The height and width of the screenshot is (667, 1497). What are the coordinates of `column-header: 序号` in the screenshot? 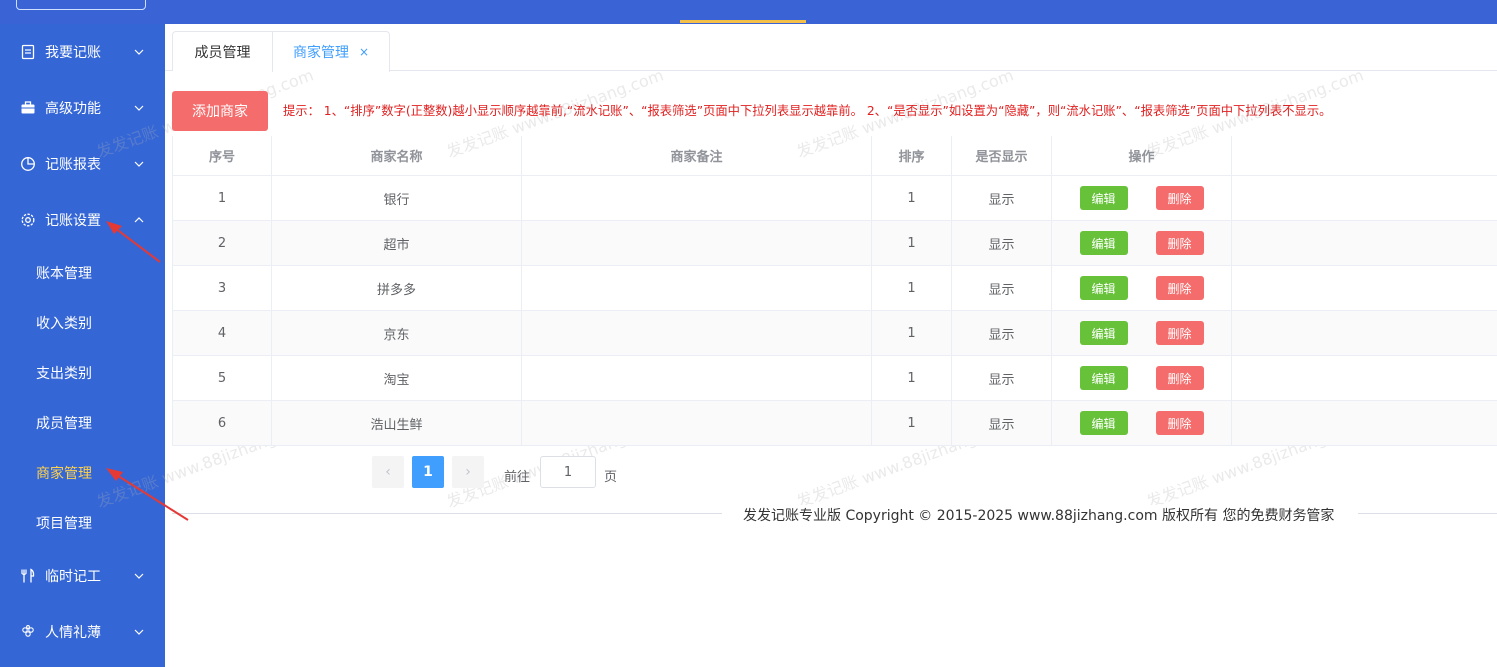 It's located at (222, 155).